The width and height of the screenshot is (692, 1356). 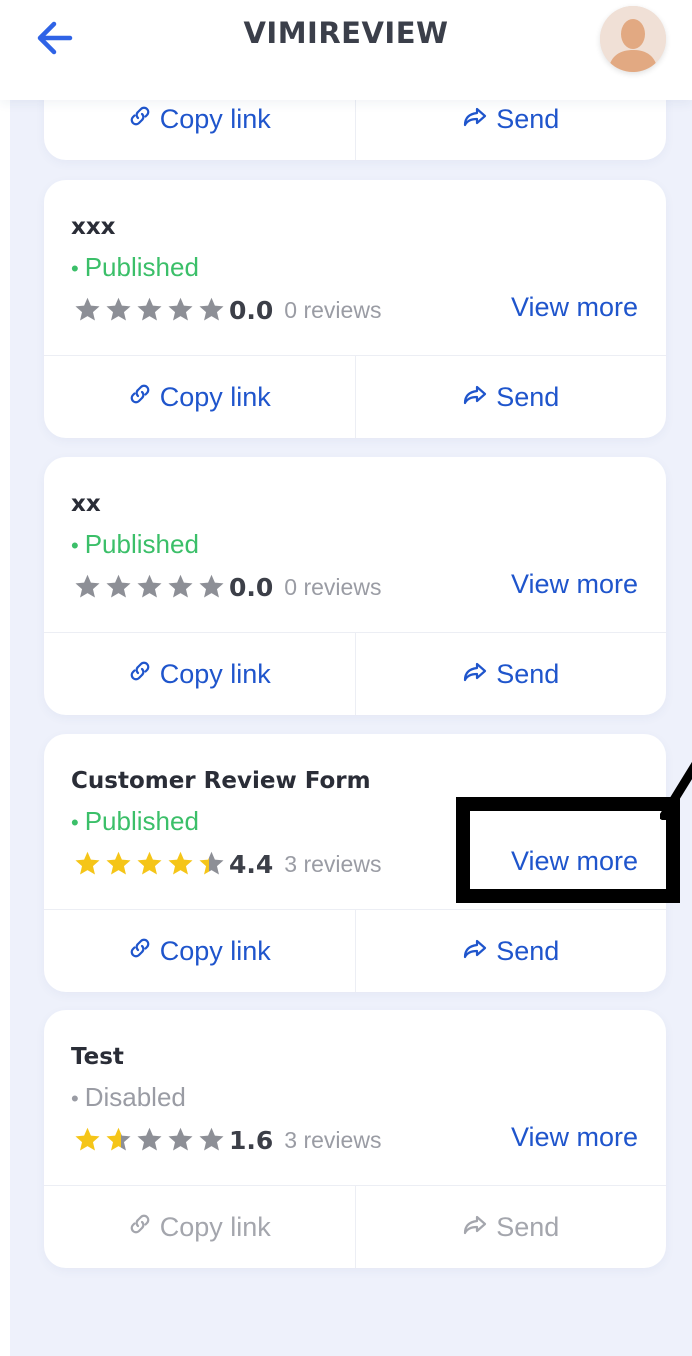 I want to click on form-title: xx, so click(x=86, y=504).